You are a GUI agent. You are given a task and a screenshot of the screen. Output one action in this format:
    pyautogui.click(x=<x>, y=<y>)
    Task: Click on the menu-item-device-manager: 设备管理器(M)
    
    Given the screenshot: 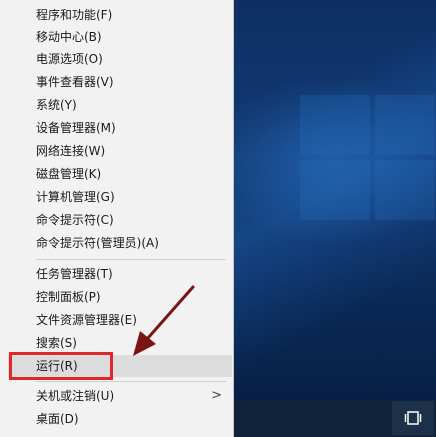 What is the action you would take?
    pyautogui.click(x=120, y=128)
    